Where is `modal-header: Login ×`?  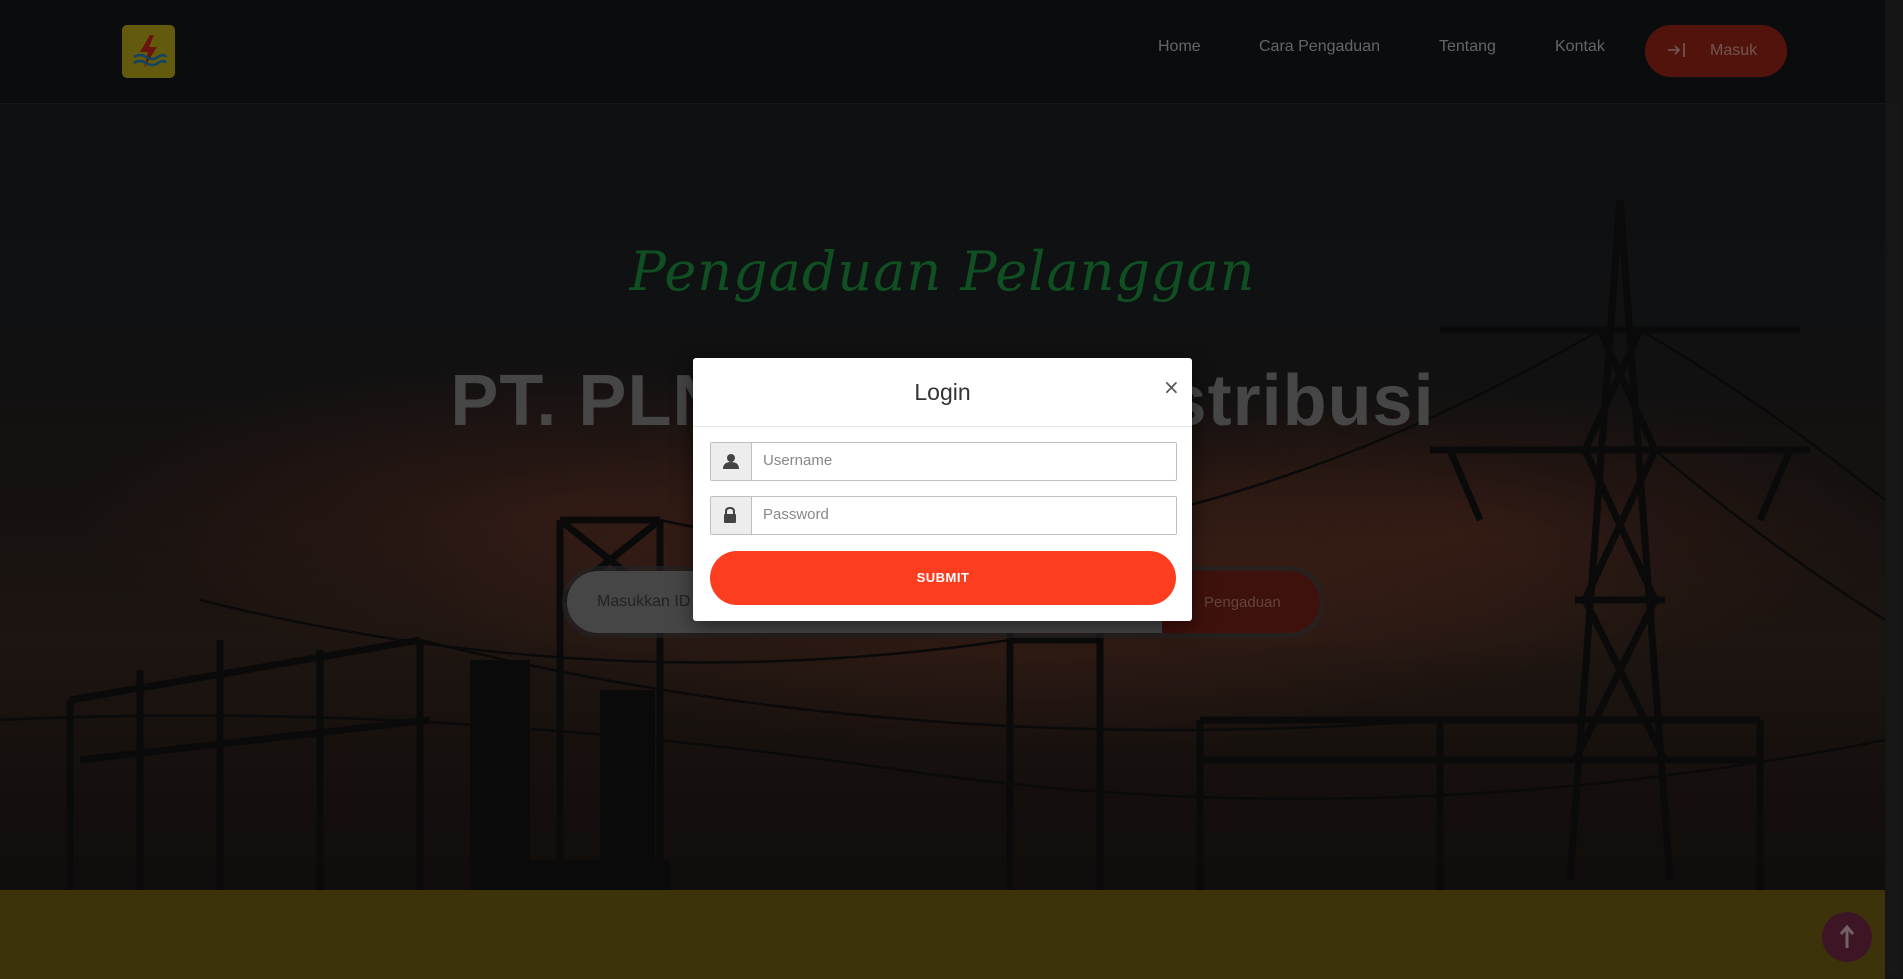
modal-header: Login × is located at coordinates (942, 392).